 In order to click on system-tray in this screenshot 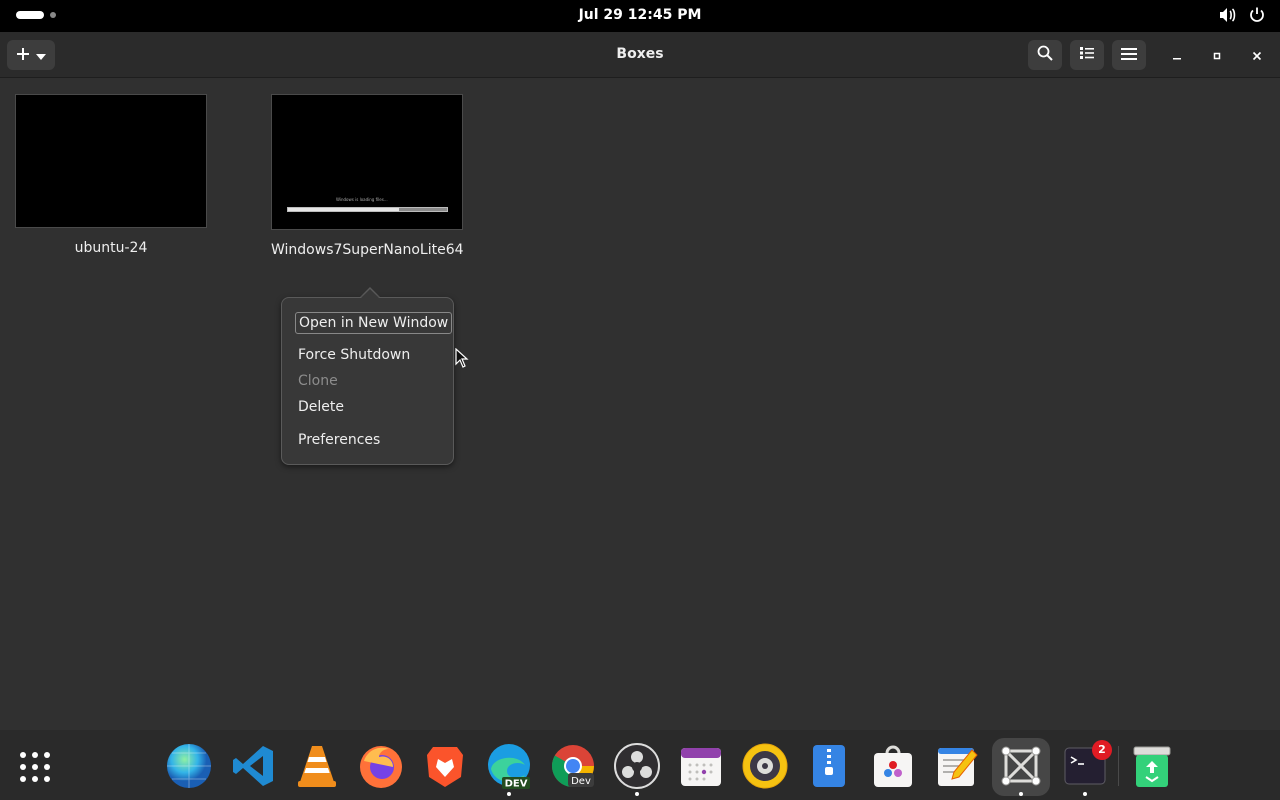, I will do `click(1242, 15)`.